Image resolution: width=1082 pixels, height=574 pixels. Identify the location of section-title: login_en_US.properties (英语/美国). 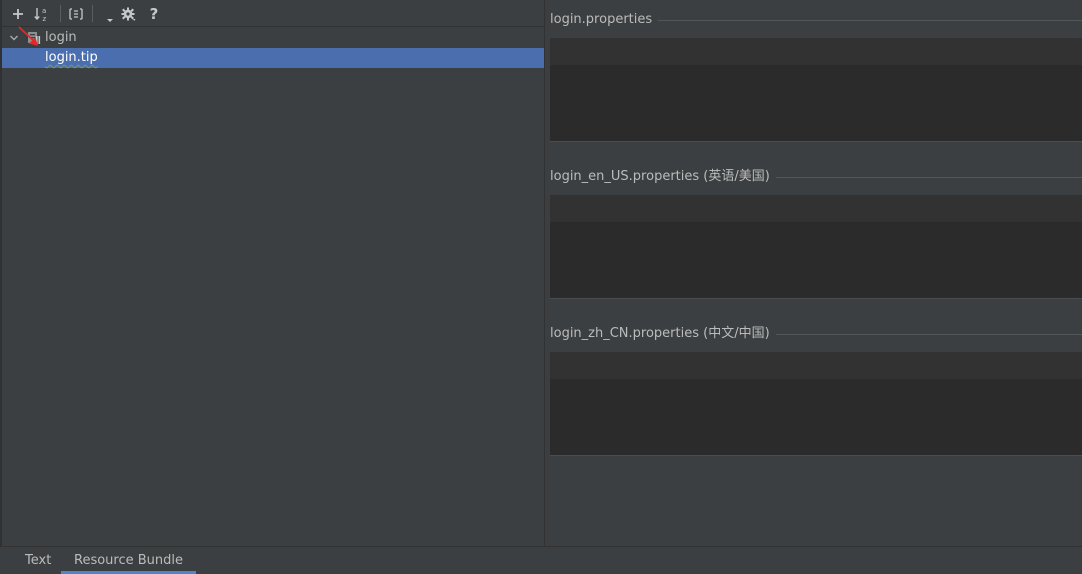
(816, 177).